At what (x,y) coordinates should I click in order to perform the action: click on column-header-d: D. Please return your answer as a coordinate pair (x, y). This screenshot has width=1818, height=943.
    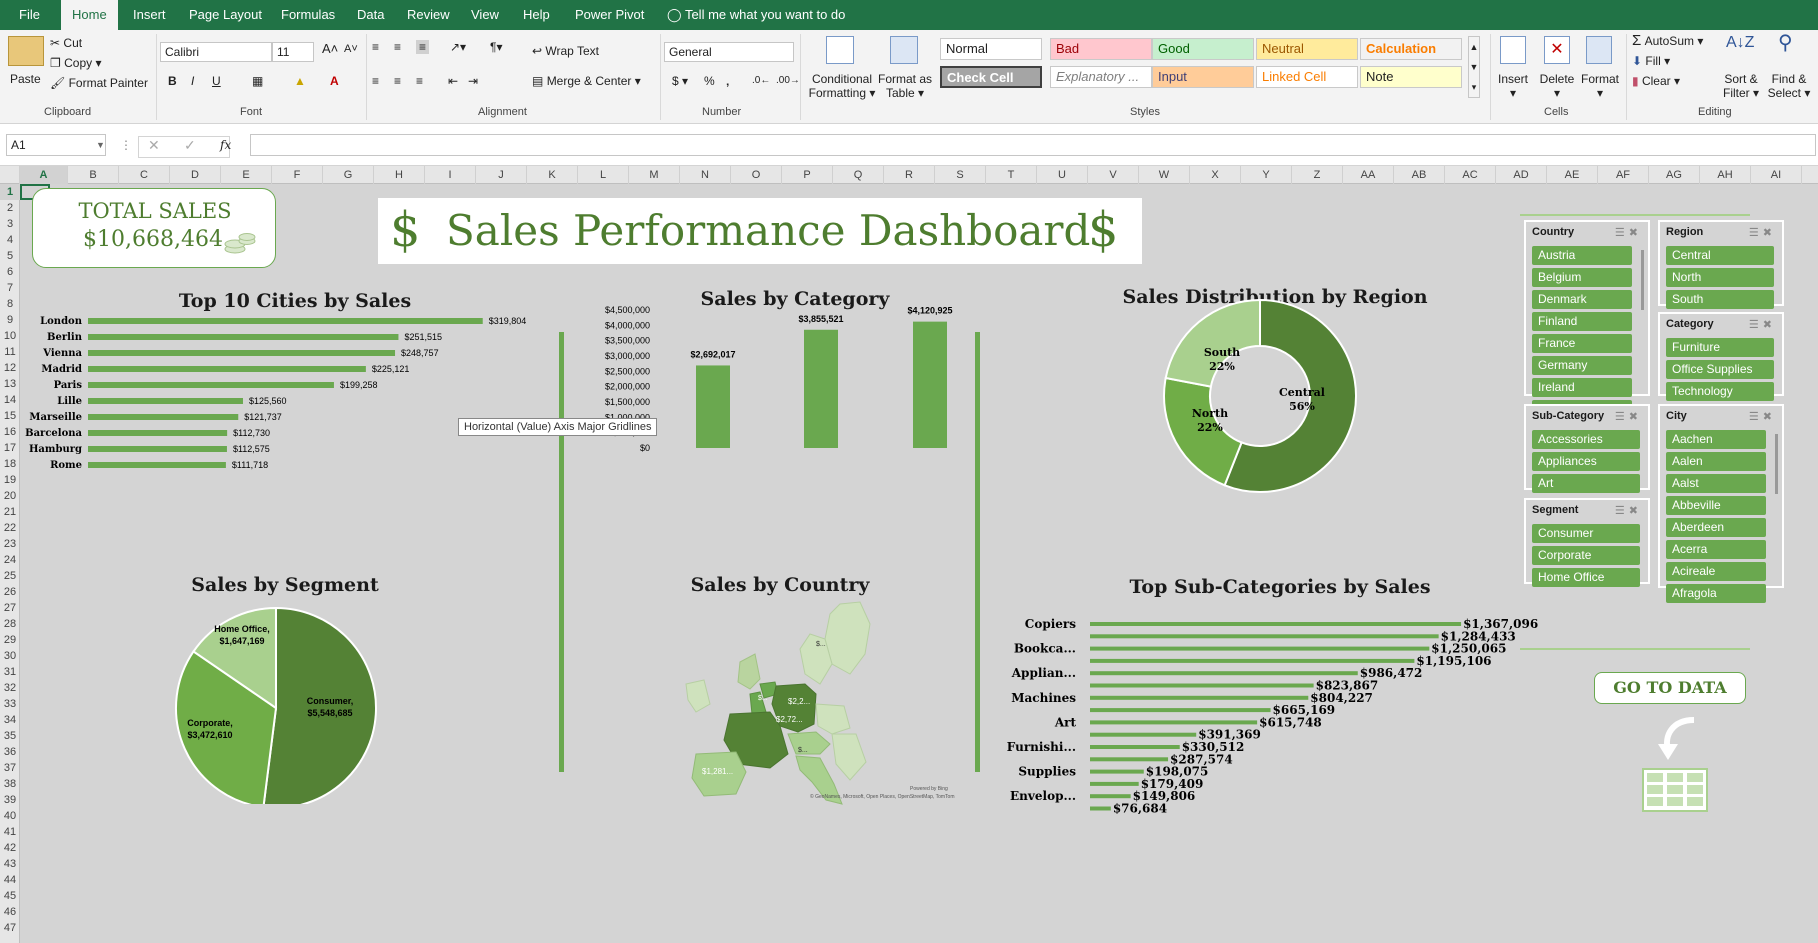
    Looking at the image, I should click on (195, 175).